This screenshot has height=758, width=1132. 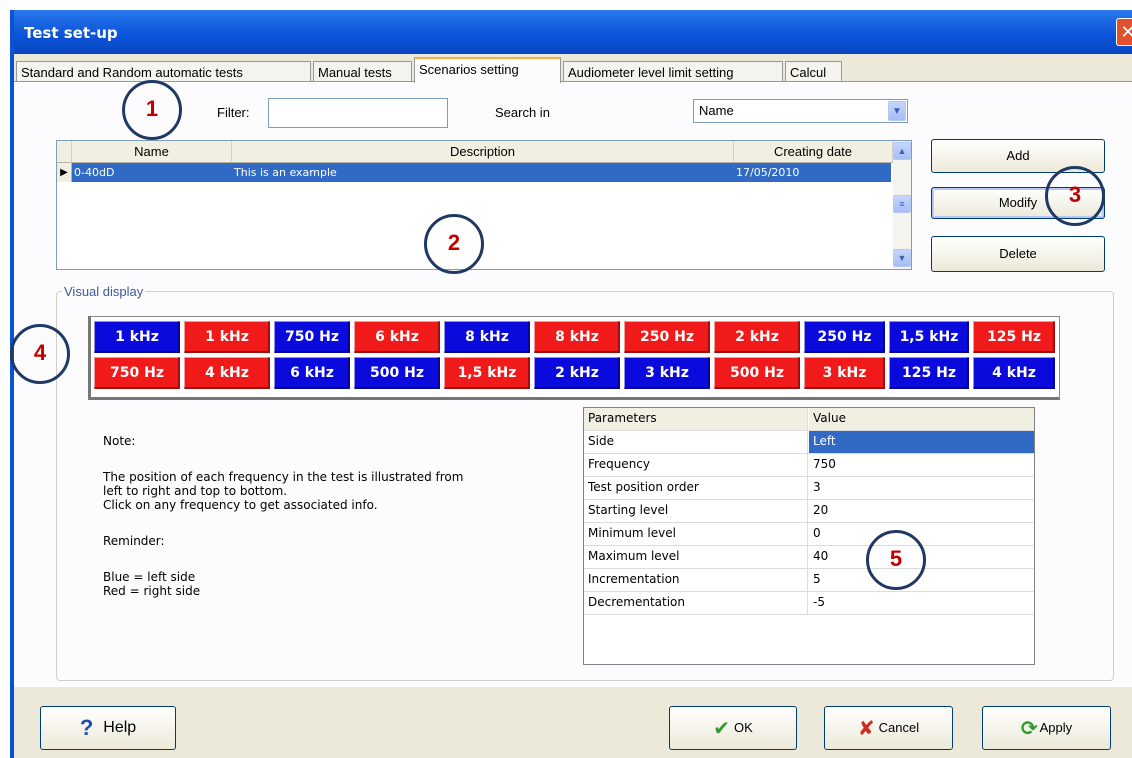 I want to click on annotation-marker: 4, so click(x=40, y=354).